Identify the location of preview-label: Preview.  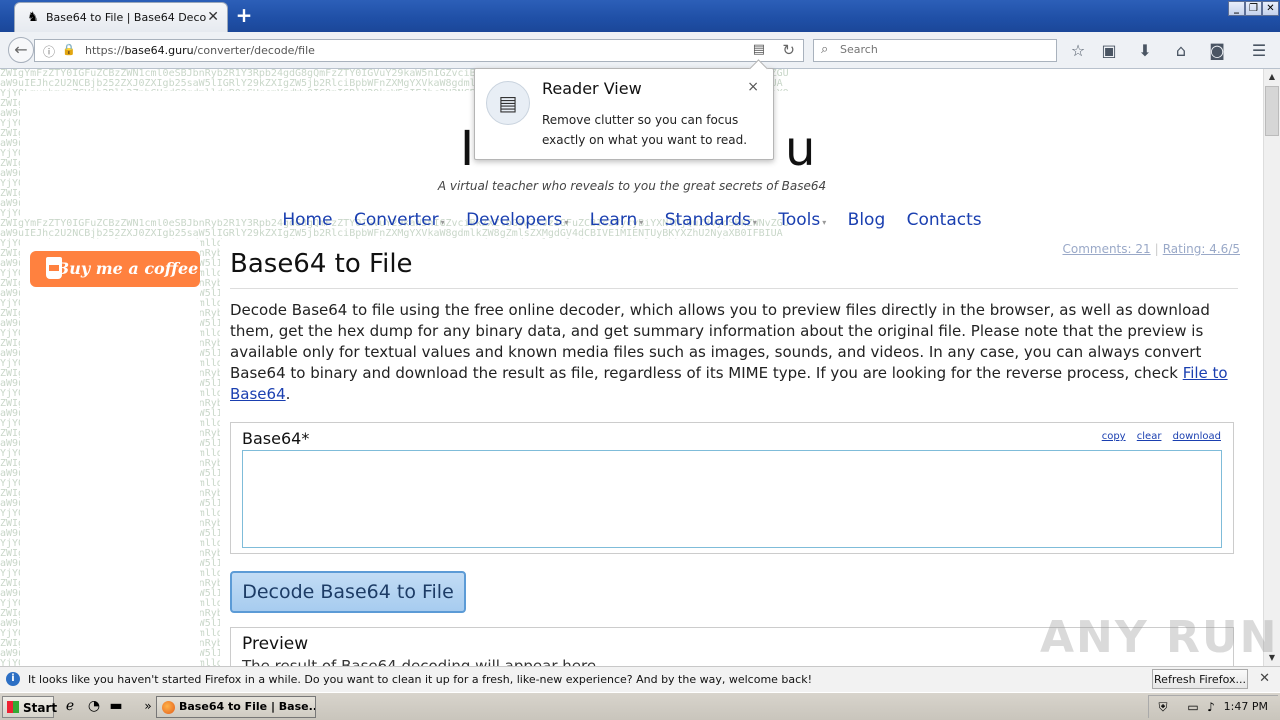
(275, 644).